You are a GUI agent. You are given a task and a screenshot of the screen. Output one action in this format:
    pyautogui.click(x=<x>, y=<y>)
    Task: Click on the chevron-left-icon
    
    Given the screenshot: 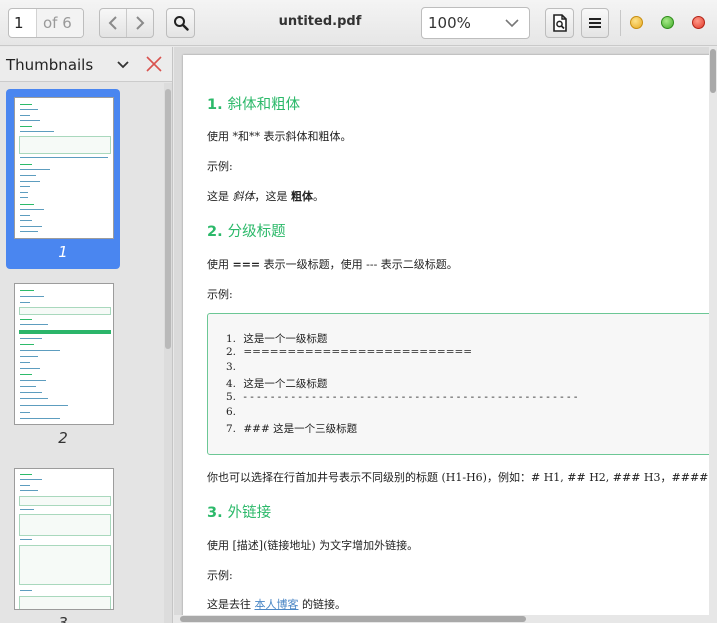 What is the action you would take?
    pyautogui.click(x=112, y=23)
    